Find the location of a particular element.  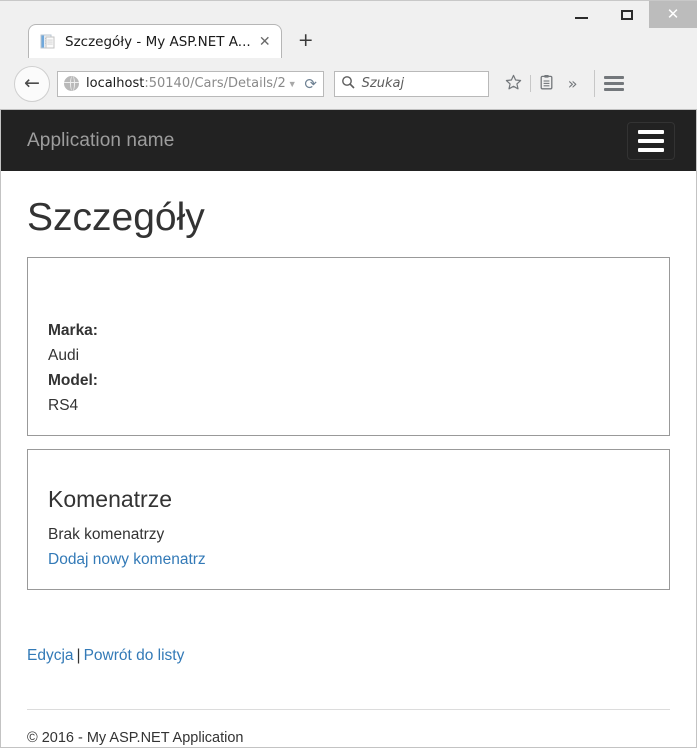

minimize-icon is located at coordinates (581, 18).